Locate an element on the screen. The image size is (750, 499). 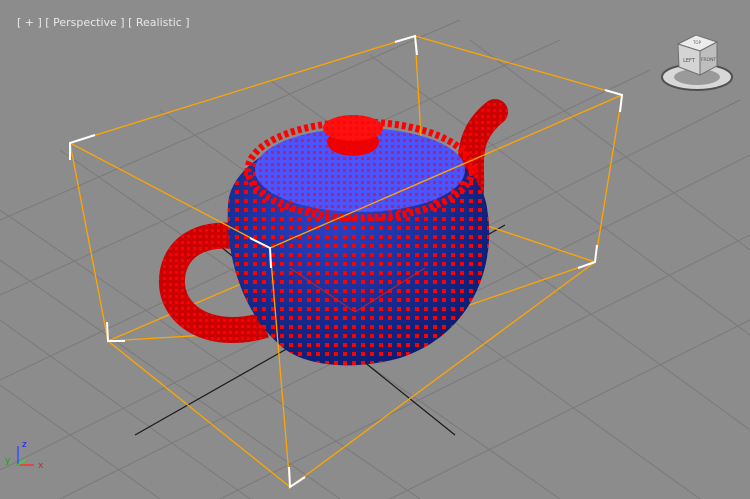
viewcube-top-label: TOP is located at coordinates (697, 42).